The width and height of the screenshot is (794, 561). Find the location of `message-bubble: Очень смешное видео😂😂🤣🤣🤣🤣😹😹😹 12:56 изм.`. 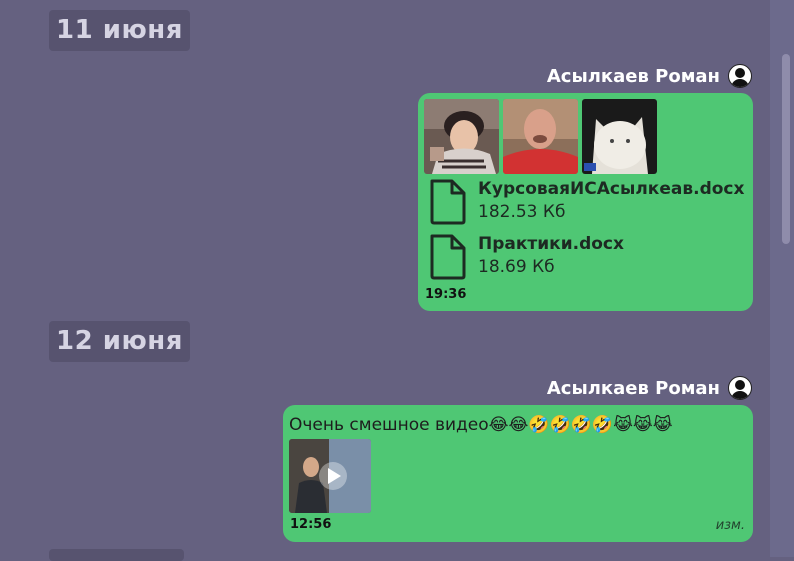

message-bubble: Очень смешное видео😂😂🤣🤣🤣🤣😹😹😹 12:56 изм. is located at coordinates (518, 473).